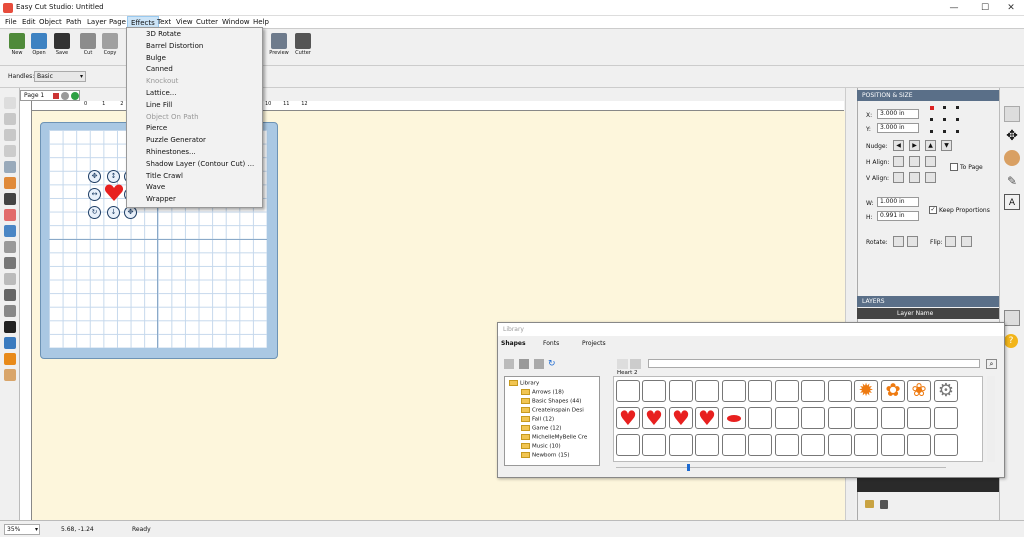  What do you see at coordinates (707, 391) in the screenshot?
I see `shape-circle-icon` at bounding box center [707, 391].